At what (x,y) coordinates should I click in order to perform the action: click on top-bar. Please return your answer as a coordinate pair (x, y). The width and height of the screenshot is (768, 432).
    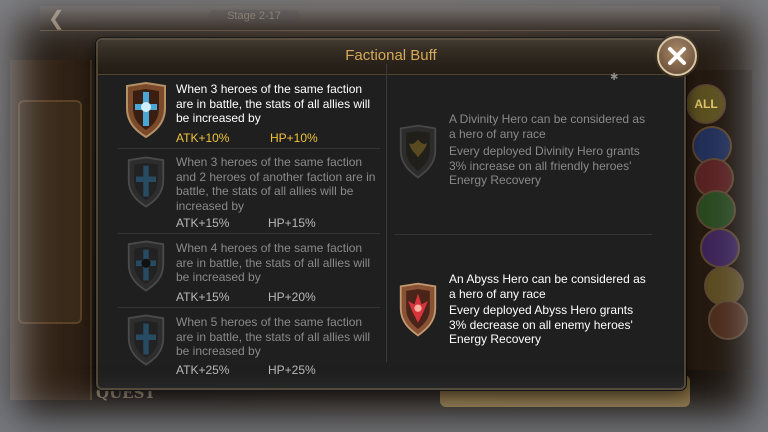
    Looking at the image, I should click on (380, 18).